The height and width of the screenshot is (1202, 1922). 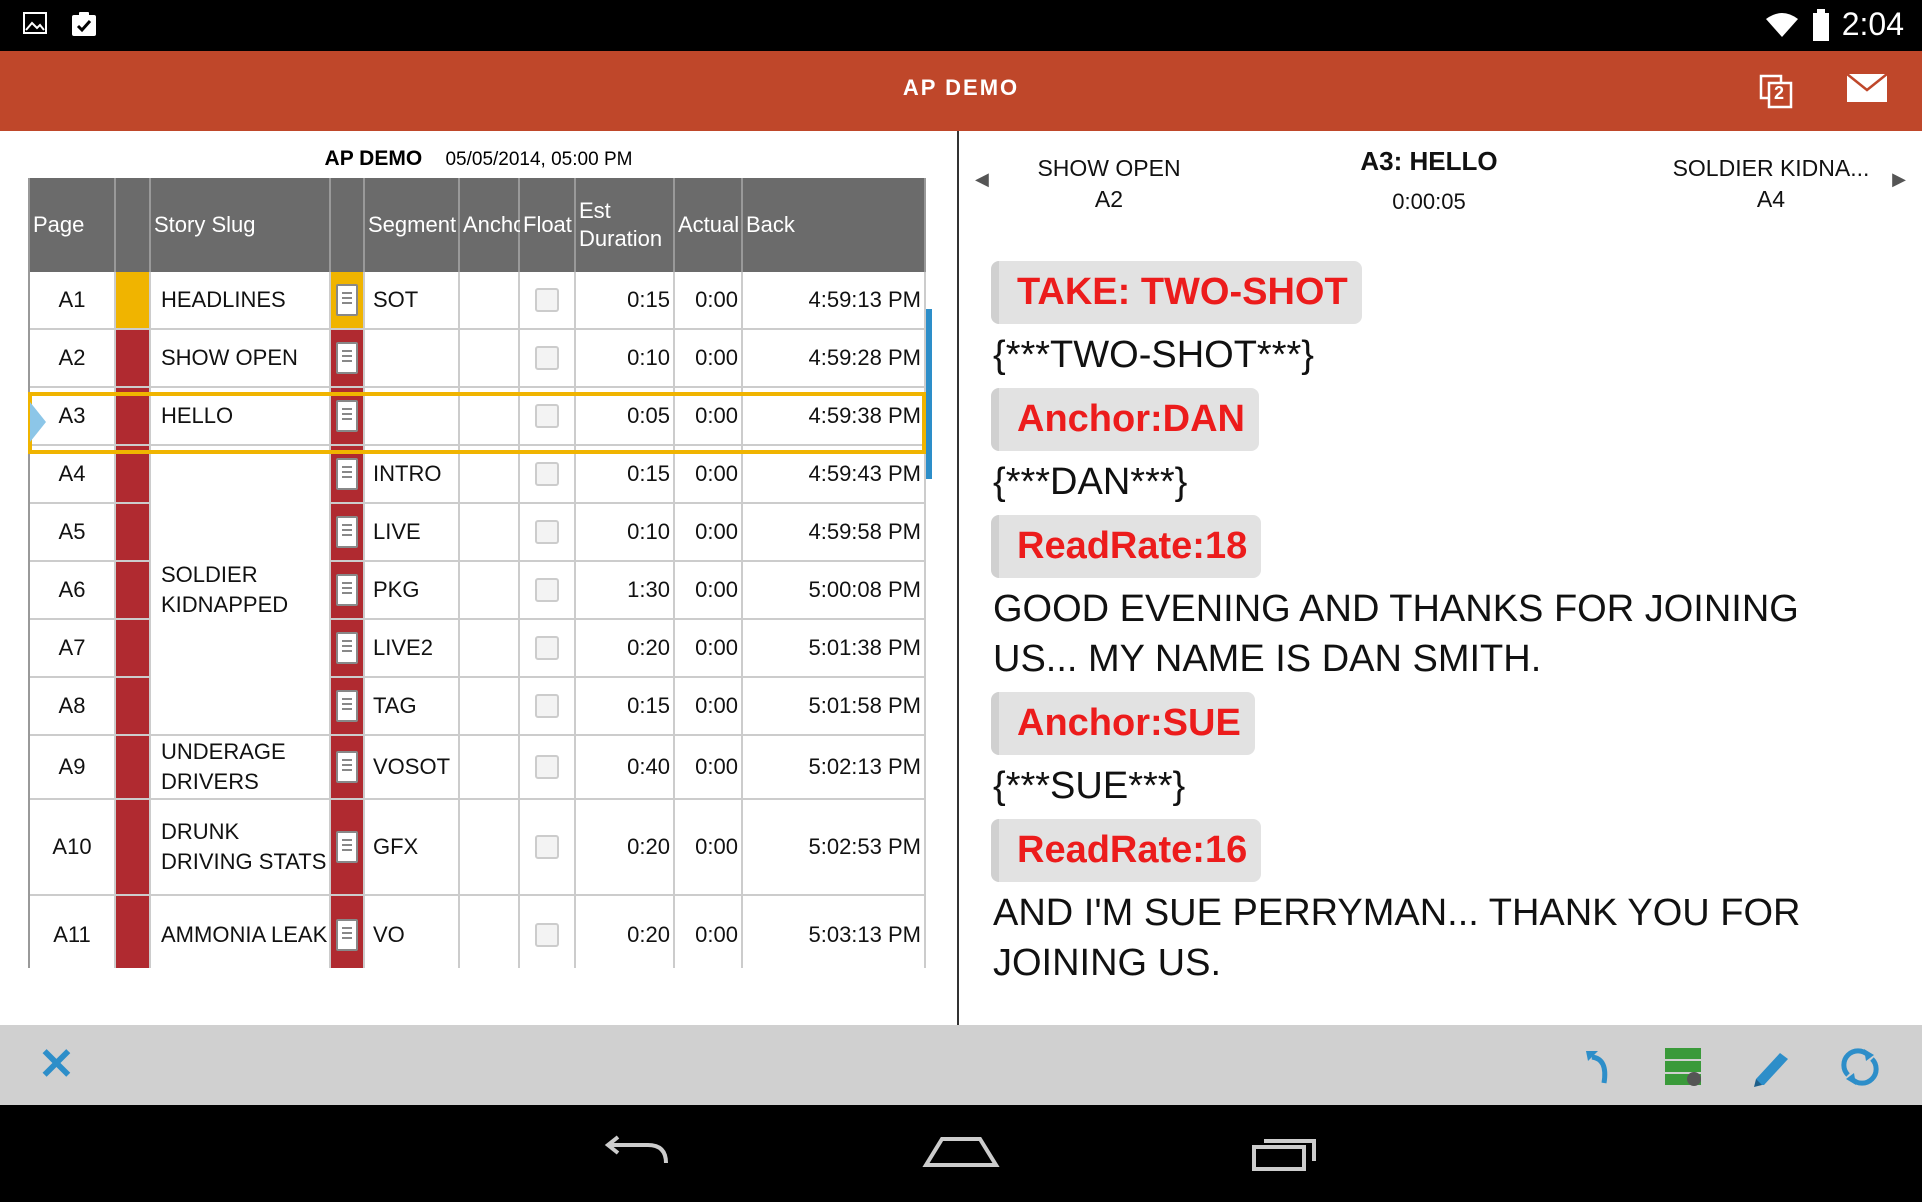 I want to click on undo-icon, so click(x=1596, y=1067).